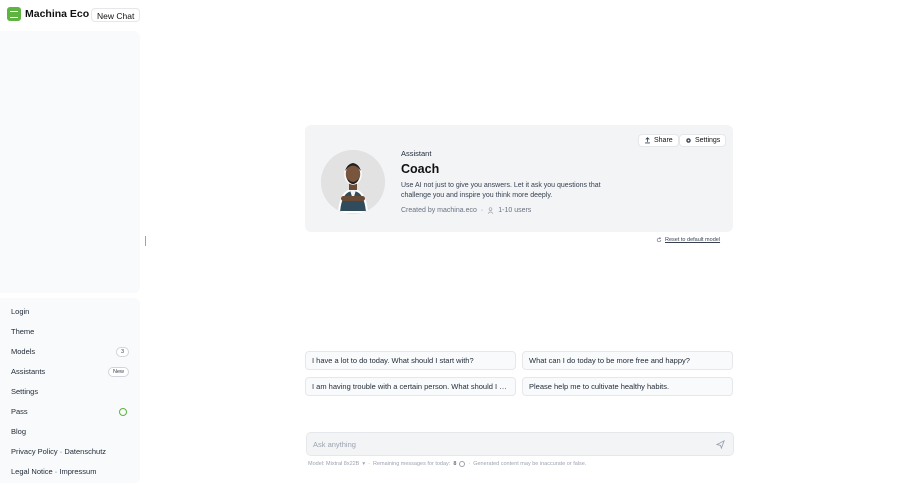  What do you see at coordinates (353, 182) in the screenshot?
I see `coach-avatar` at bounding box center [353, 182].